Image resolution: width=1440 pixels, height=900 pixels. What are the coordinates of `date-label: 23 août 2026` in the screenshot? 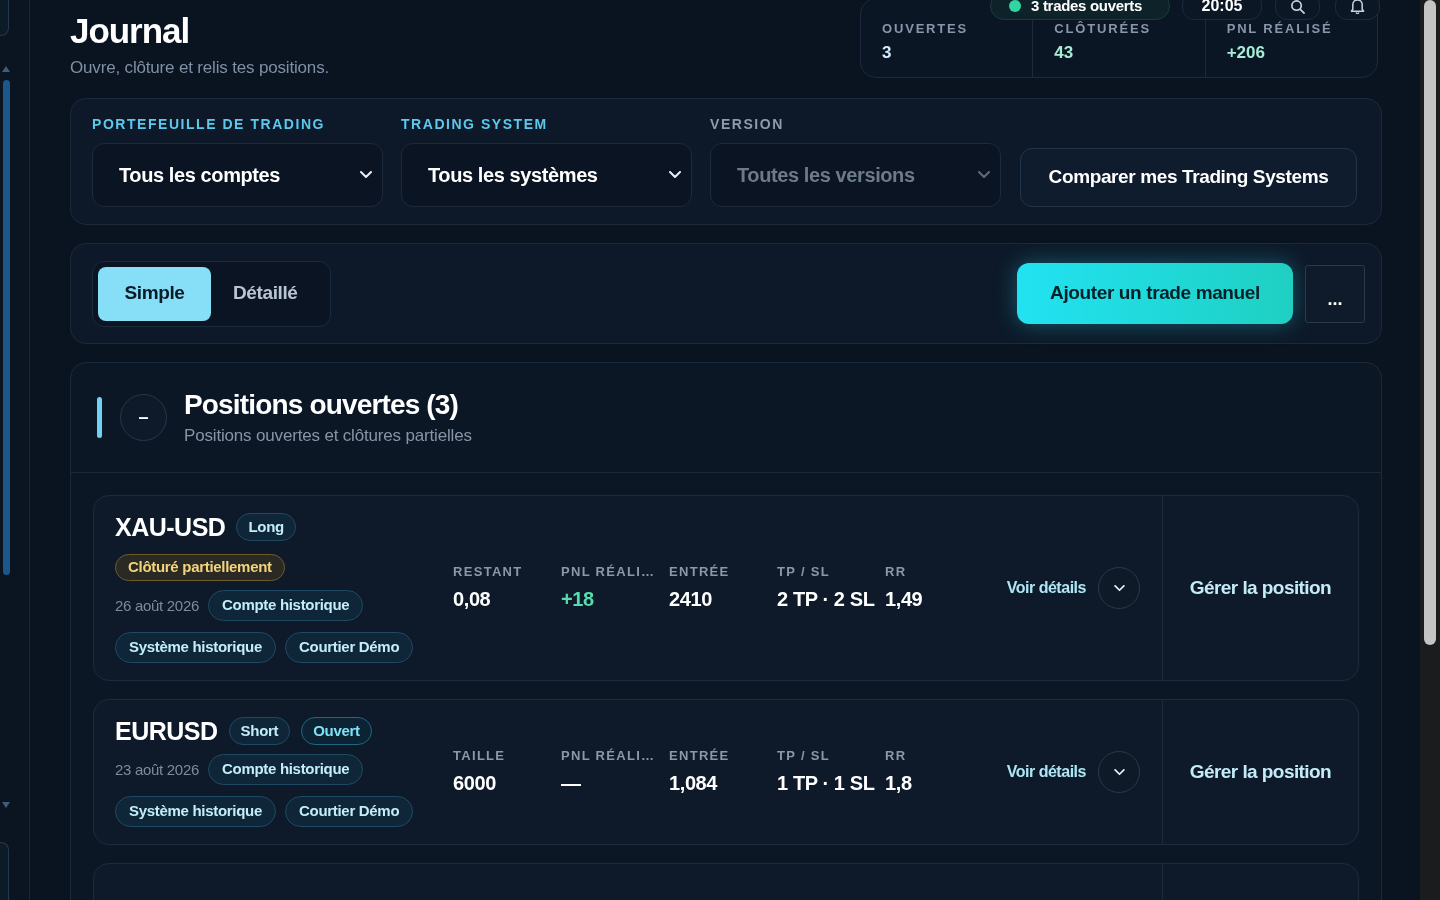 It's located at (157, 769).